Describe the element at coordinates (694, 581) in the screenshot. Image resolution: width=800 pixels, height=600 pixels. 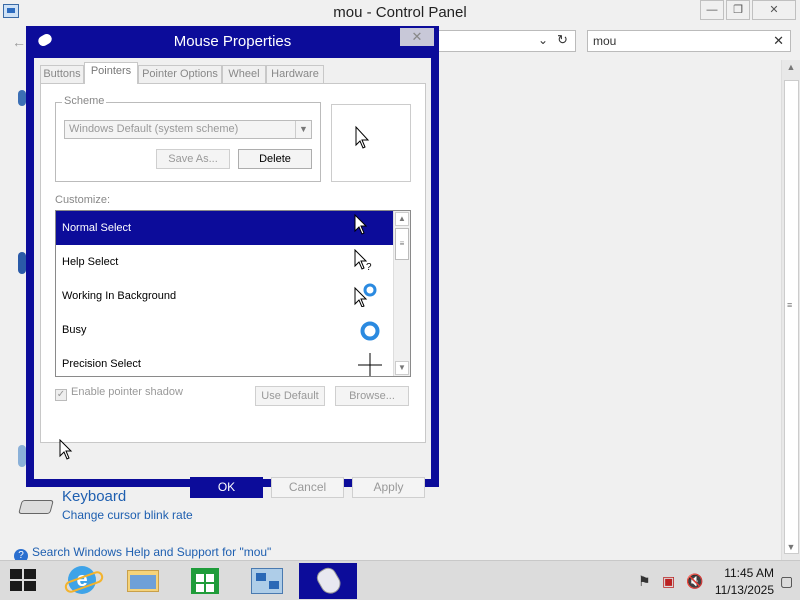
I see `volume-muted-icon: 🔇` at that location.